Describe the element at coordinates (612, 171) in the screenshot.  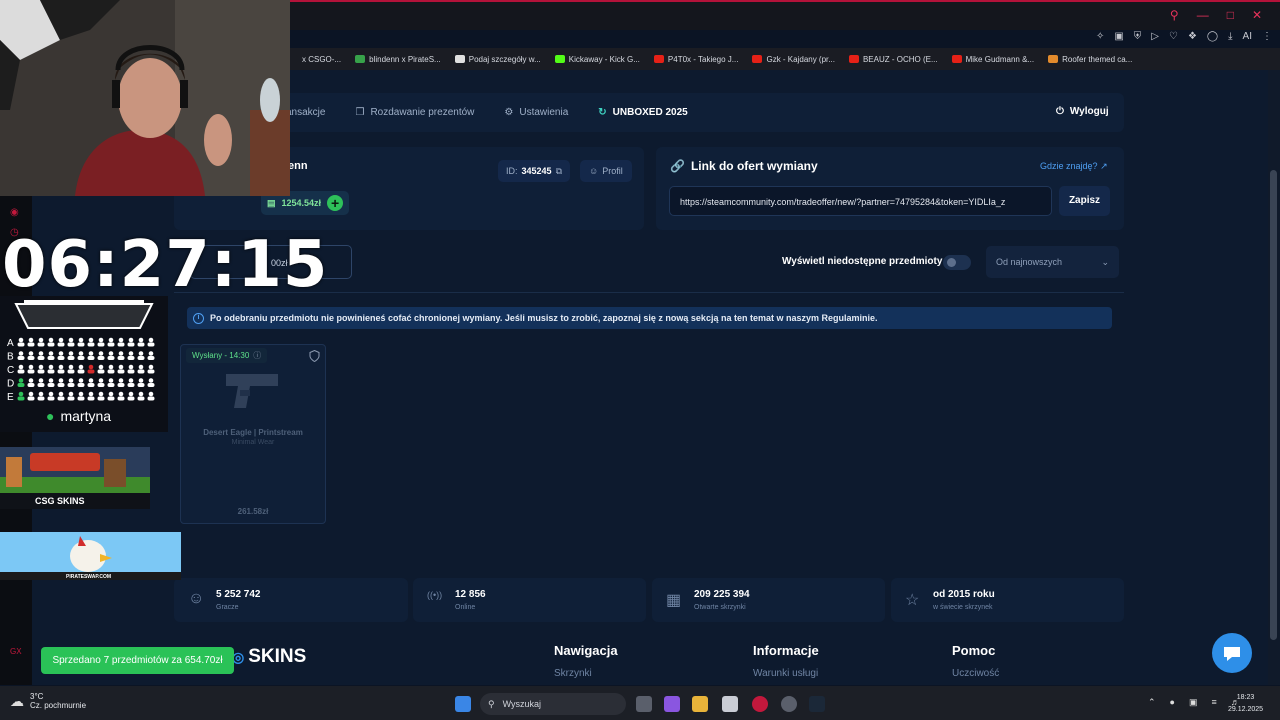
I see `profile-button-label: Profil` at that location.